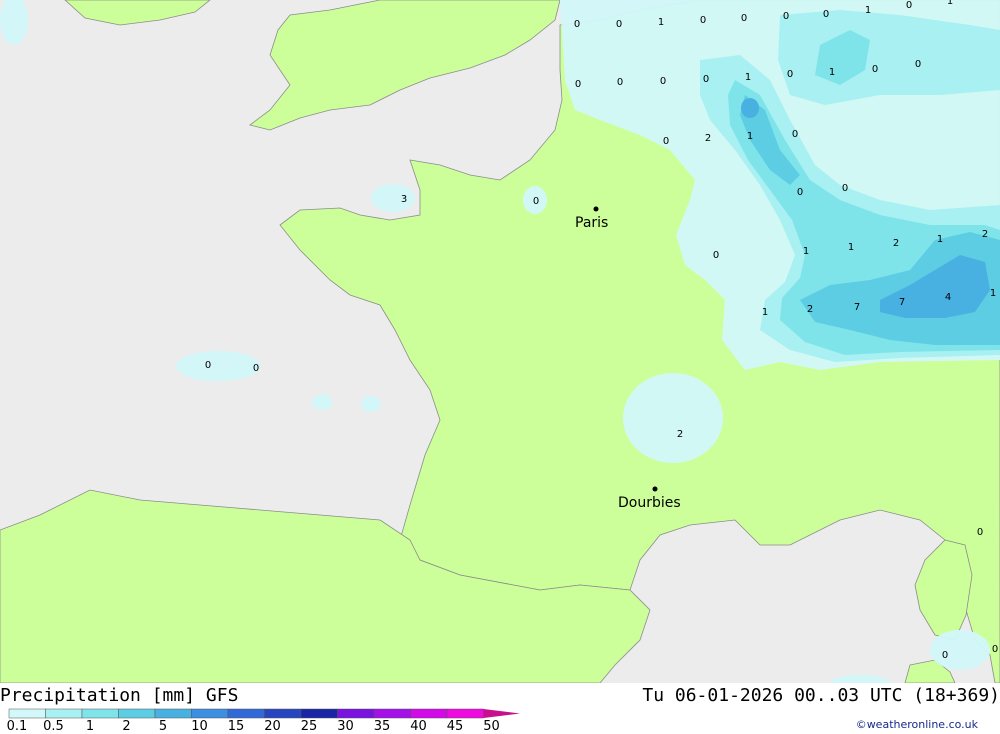  I want to click on legend-label: 1, so click(90, 726).